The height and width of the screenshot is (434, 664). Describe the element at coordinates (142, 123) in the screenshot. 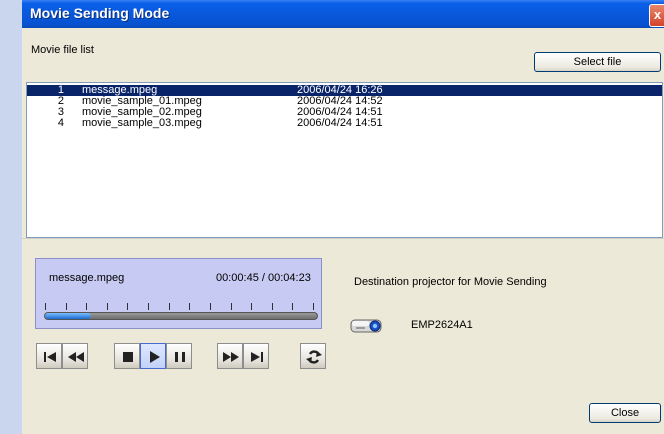

I see `row-file-name: movie_sample_03.mpeg` at that location.